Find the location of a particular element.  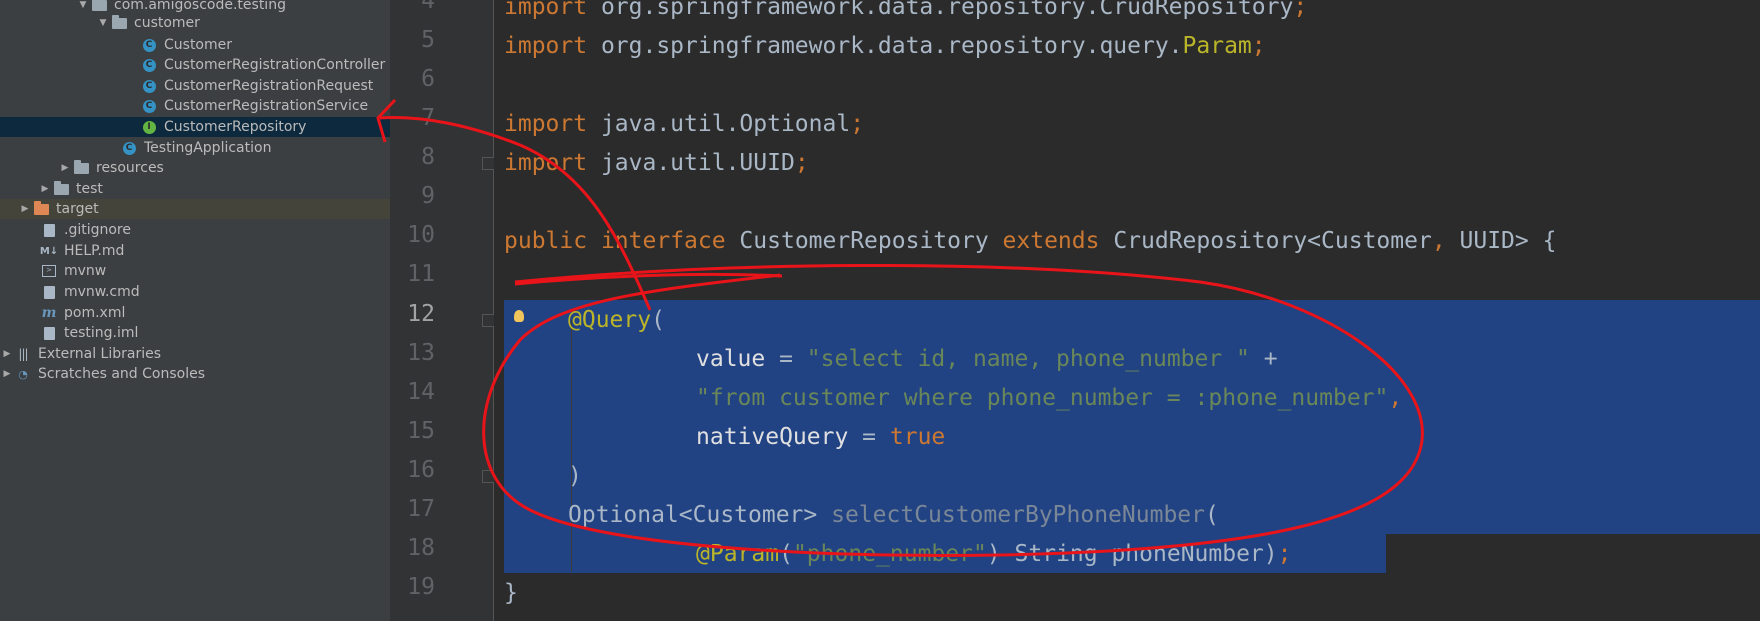

line-number: 13 is located at coordinates (421, 353).